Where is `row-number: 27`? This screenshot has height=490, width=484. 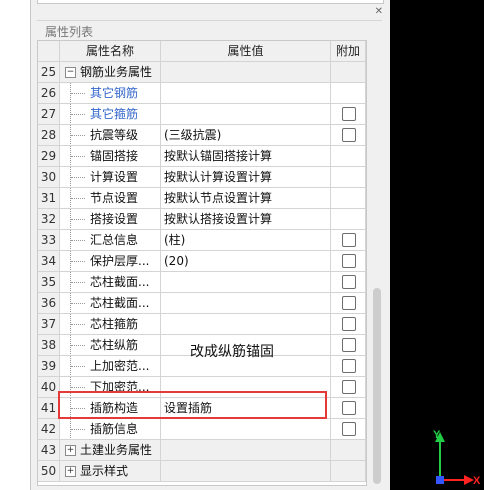 row-number: 27 is located at coordinates (49, 114).